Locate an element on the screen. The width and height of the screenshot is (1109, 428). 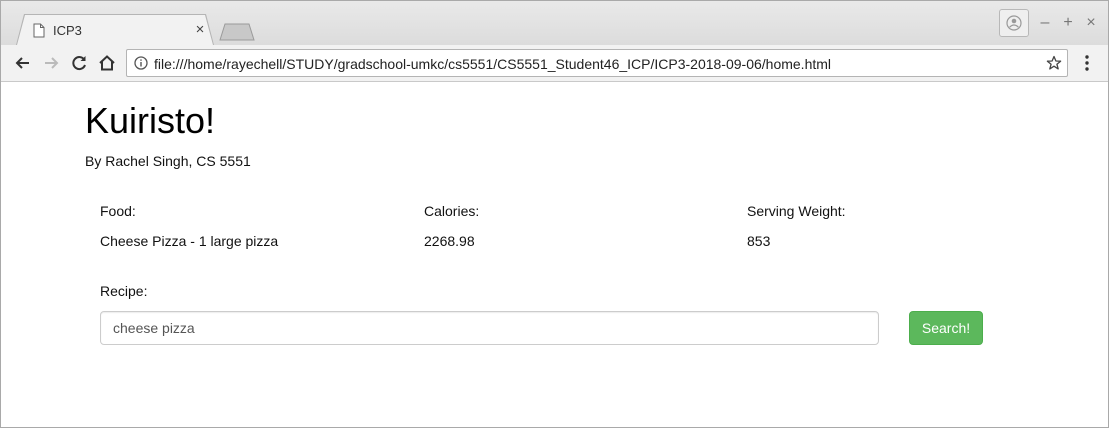
food-value: Cheese Pizza - 1 large pizza is located at coordinates (189, 241).